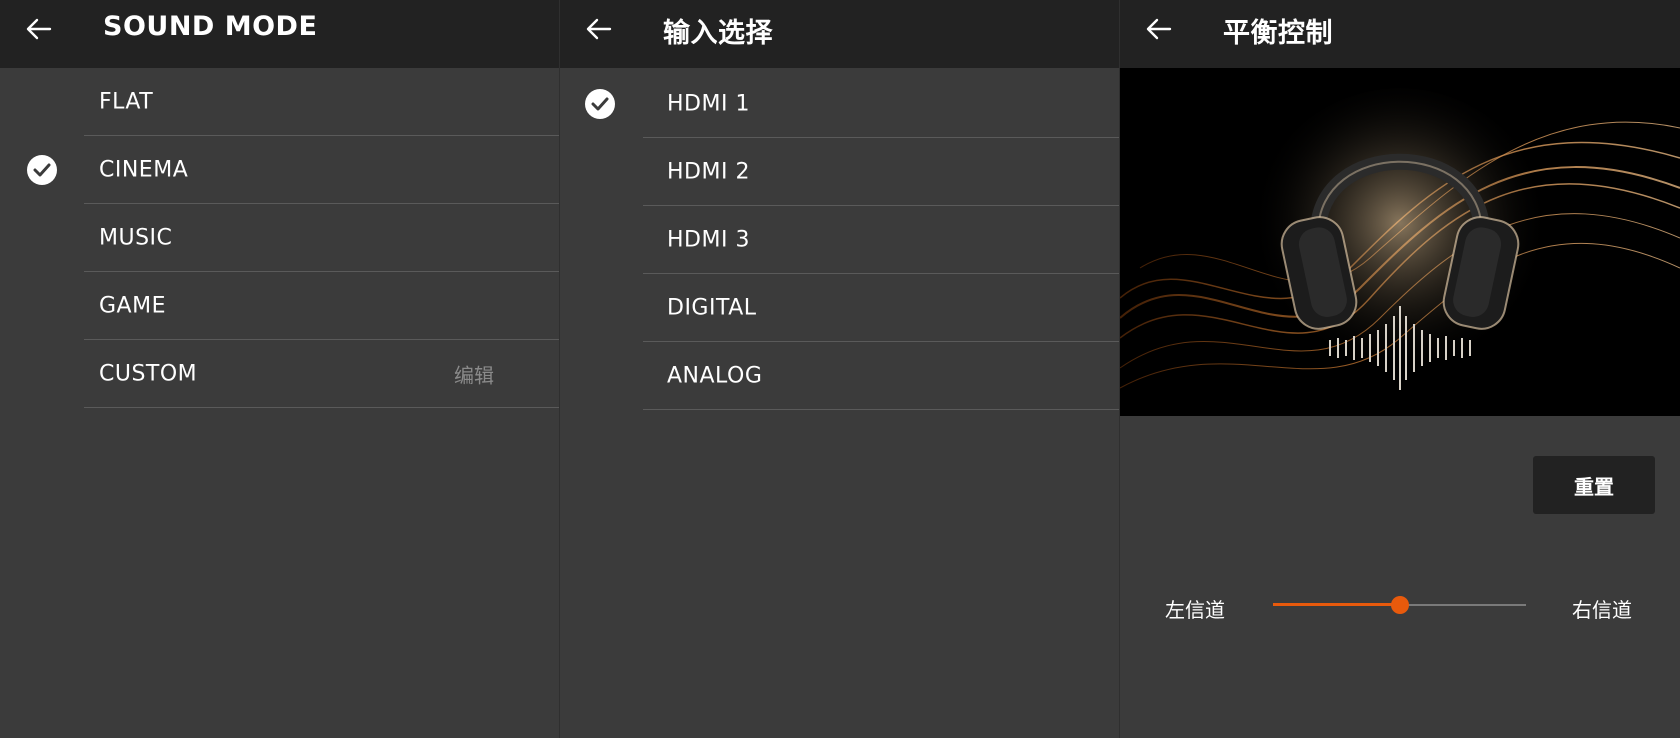 The height and width of the screenshot is (738, 1680). Describe the element at coordinates (839, 376) in the screenshot. I see `list-item-analog: ANALOG` at that location.